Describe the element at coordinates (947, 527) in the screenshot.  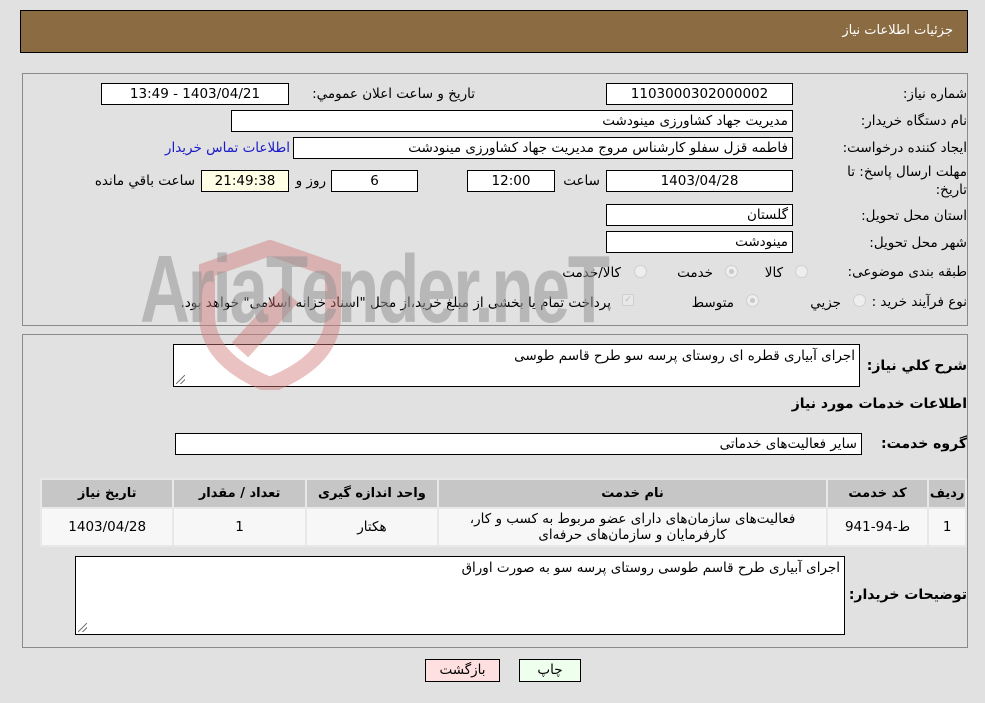
I see `cell-row: 1` at that location.